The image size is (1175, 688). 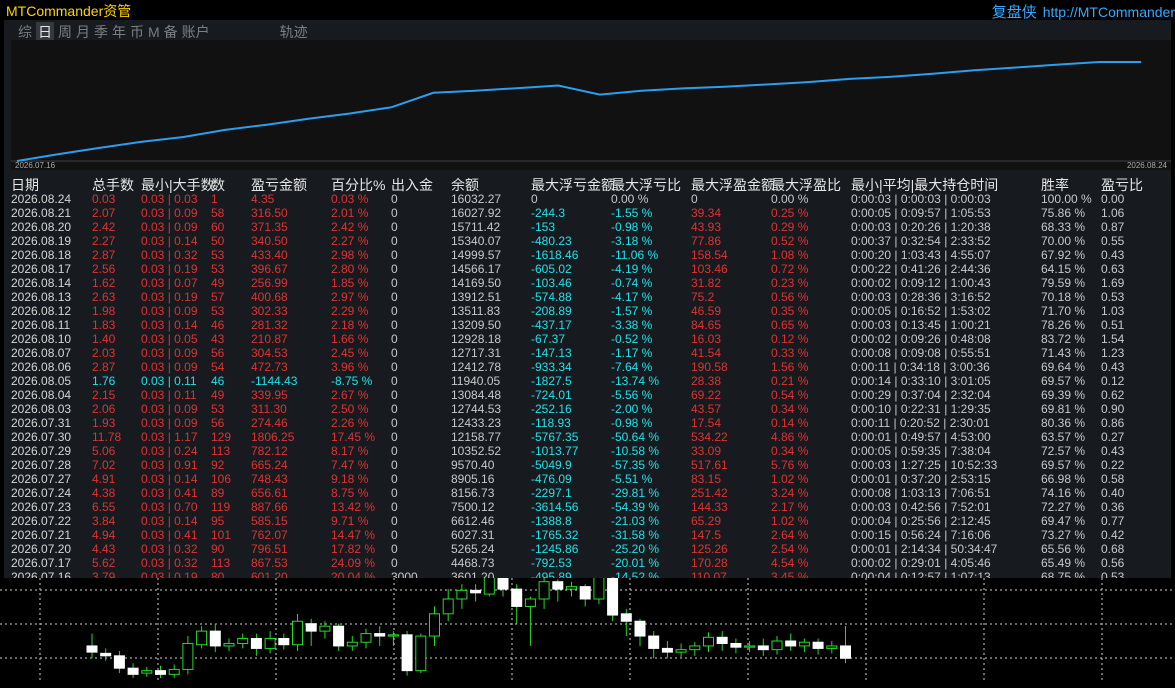 What do you see at coordinates (921, 563) in the screenshot?
I see `table-cell: 0:00:02 | 0:29:01 | 4:05:46` at bounding box center [921, 563].